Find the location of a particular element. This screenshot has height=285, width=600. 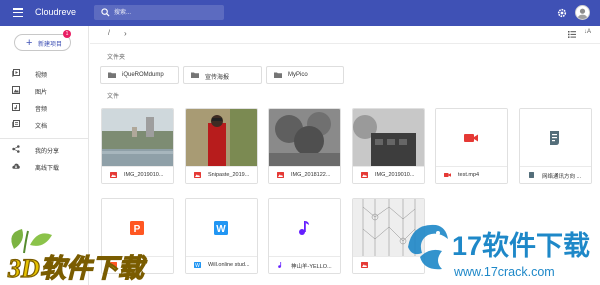

folder-item: MyPico is located at coordinates (305, 75).